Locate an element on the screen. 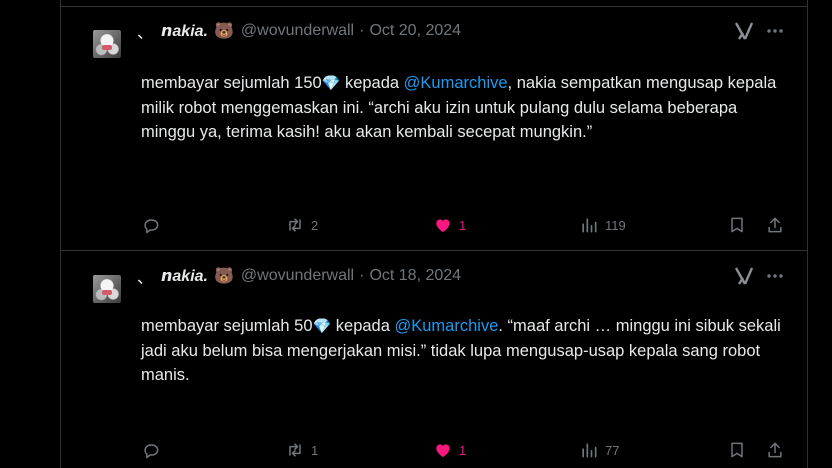  repost-button: 1 is located at coordinates (301, 450).